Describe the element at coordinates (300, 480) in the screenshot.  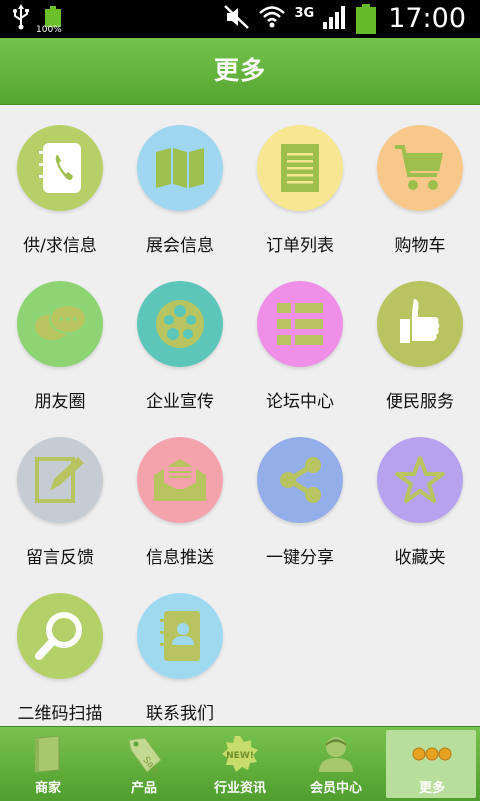
I see `share-icon` at that location.